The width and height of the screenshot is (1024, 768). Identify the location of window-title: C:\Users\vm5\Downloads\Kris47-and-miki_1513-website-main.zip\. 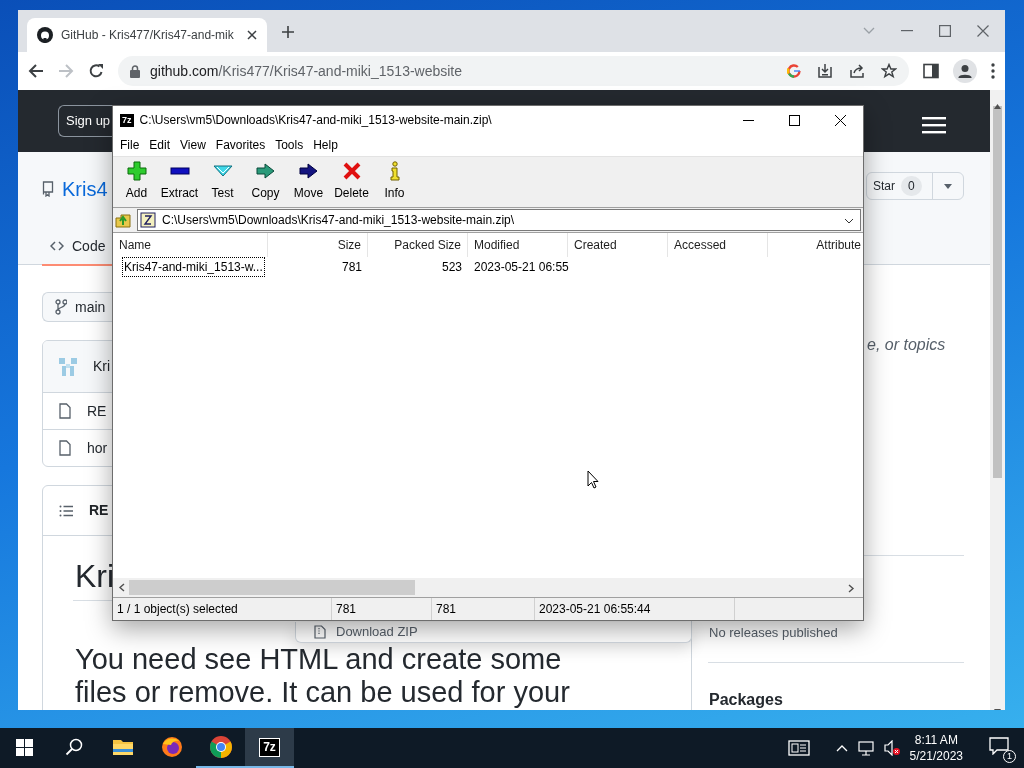
(315, 120).